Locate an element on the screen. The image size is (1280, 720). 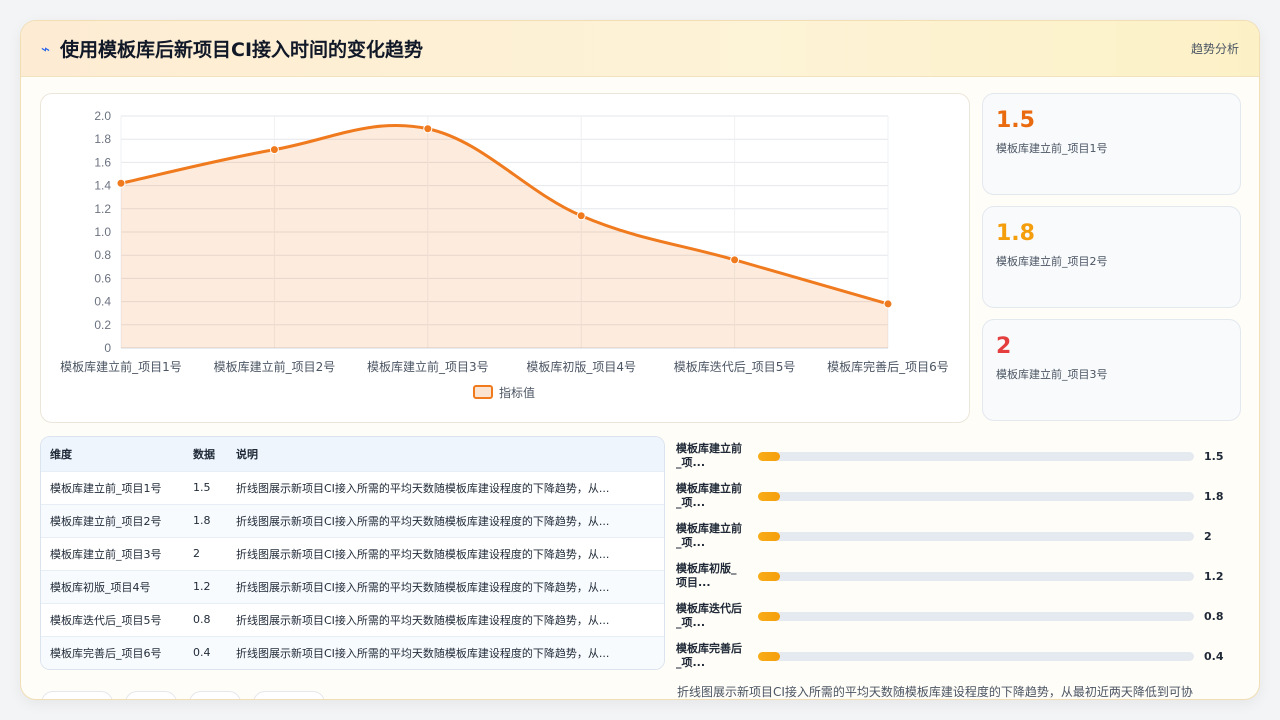
x-tick-label: 模板库建立前_项目1号 is located at coordinates (121, 366).